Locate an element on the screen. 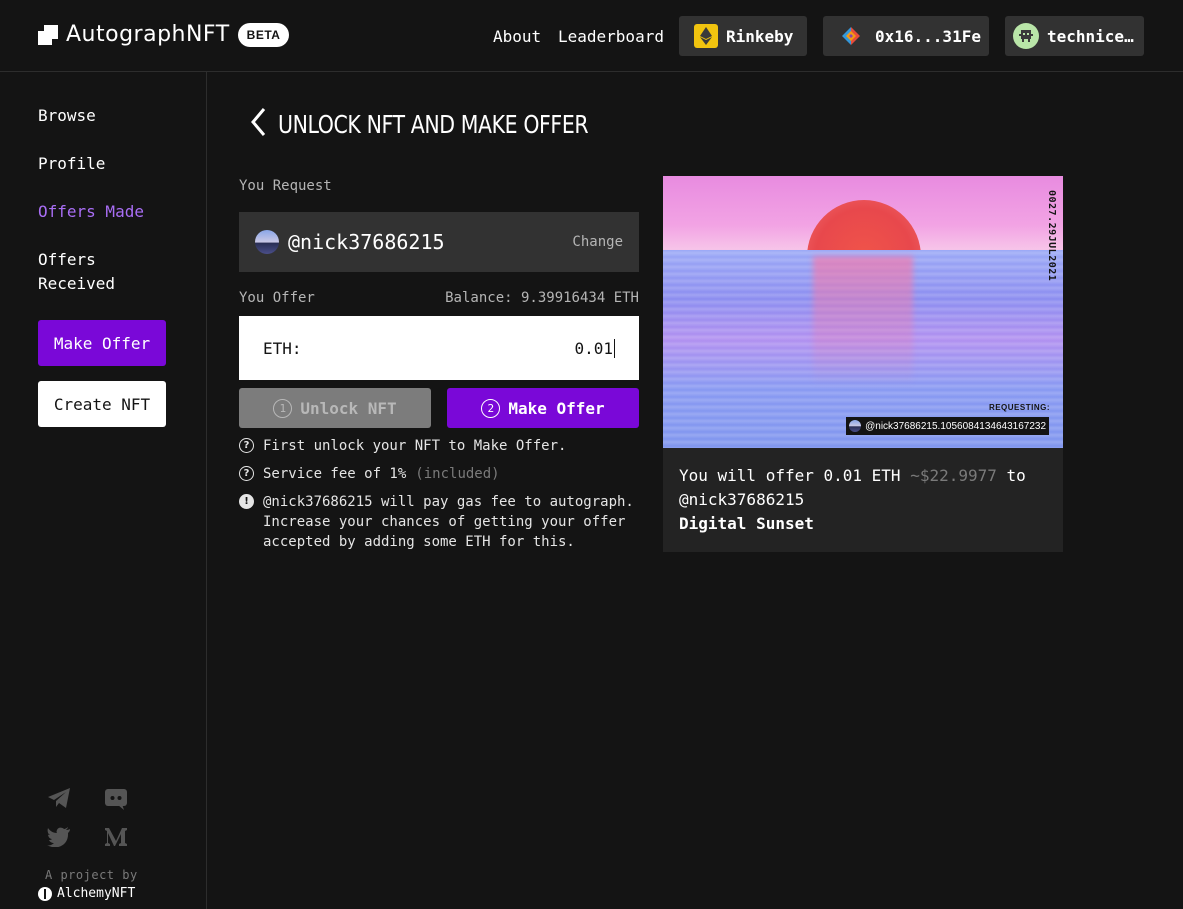  eth-amount-input: ETH: 0.01 is located at coordinates (439, 348).